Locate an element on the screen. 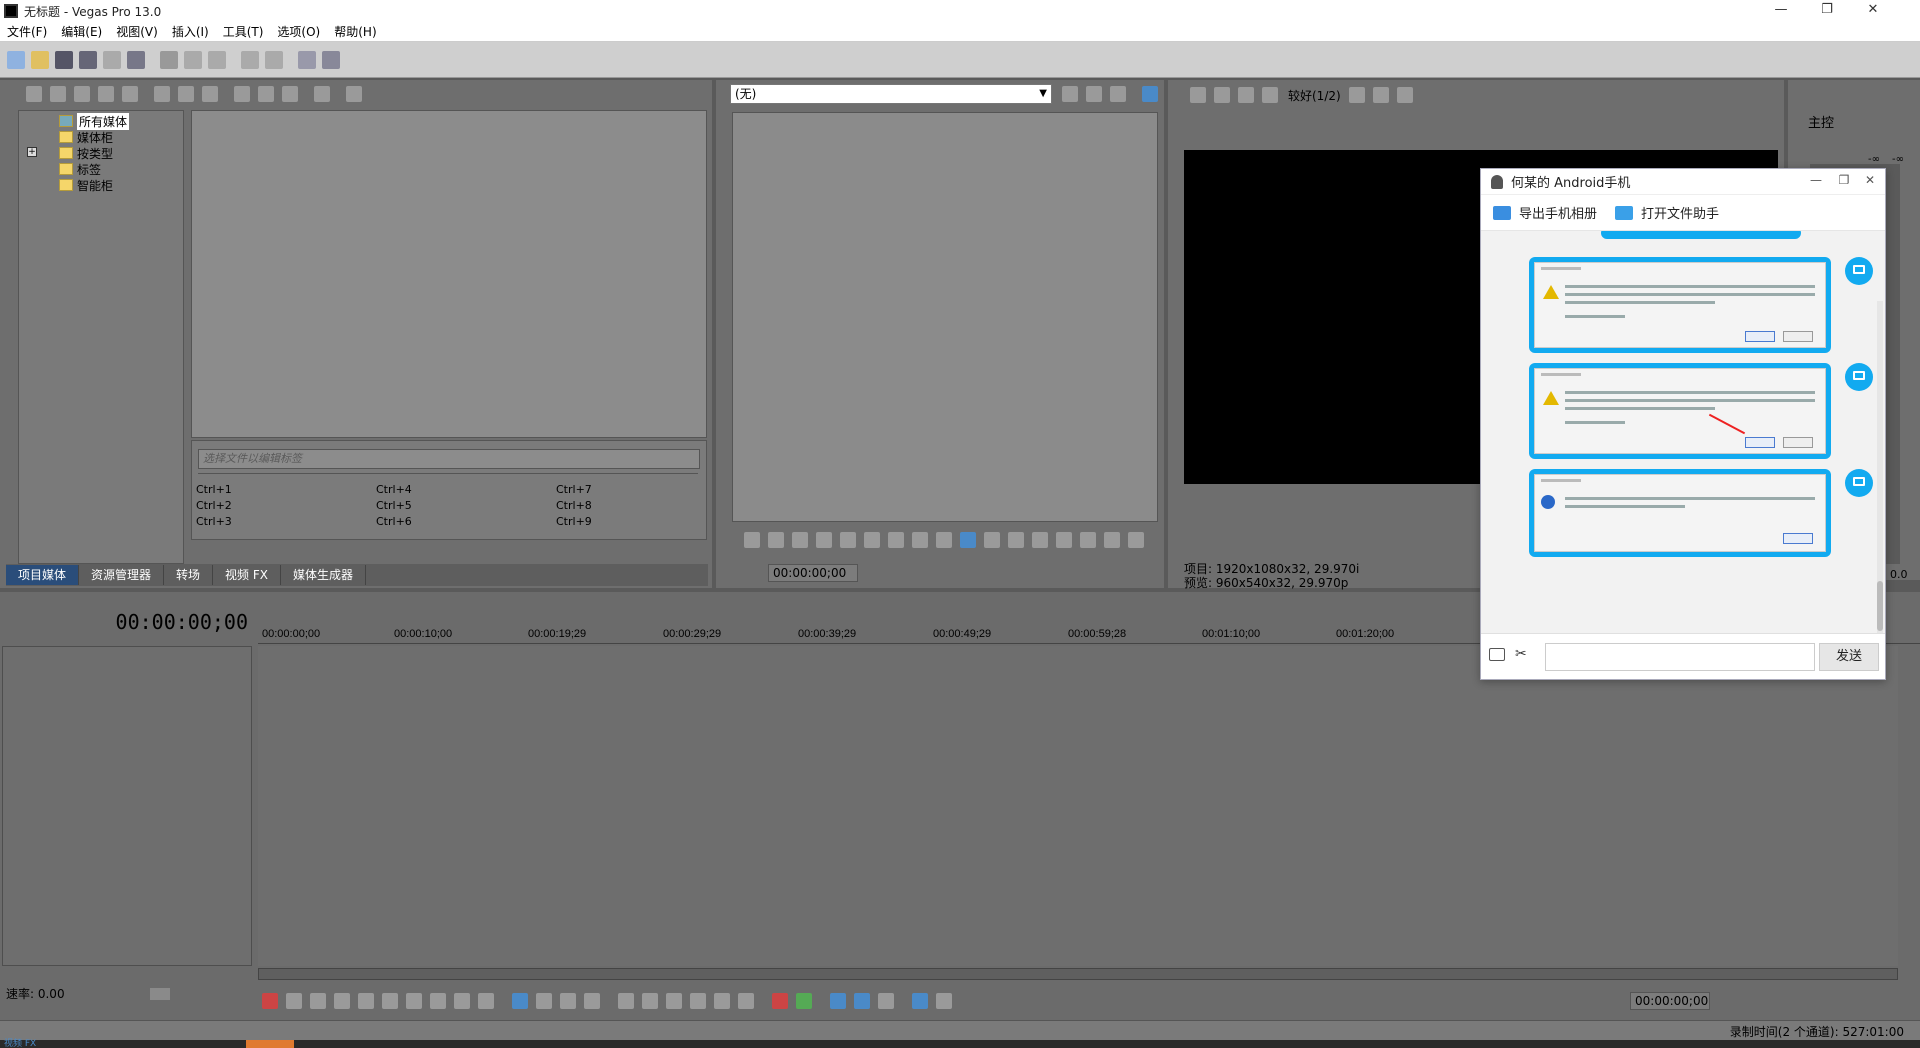 This screenshot has height=1048, width=1920. delete-icon is located at coordinates (626, 1001).